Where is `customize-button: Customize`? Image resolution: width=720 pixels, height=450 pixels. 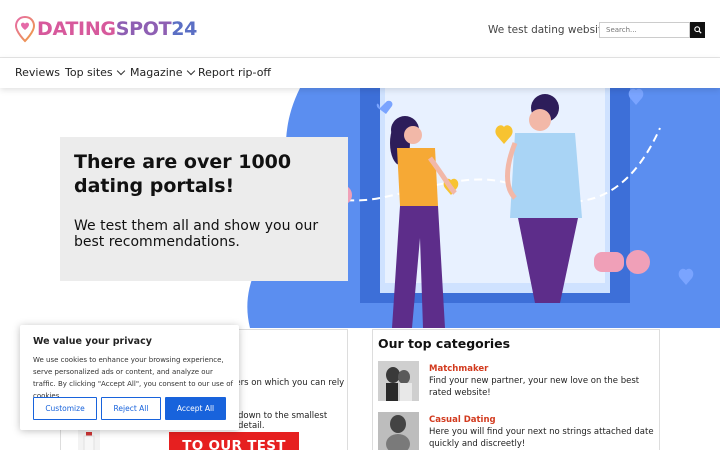
customize-button: Customize is located at coordinates (65, 408).